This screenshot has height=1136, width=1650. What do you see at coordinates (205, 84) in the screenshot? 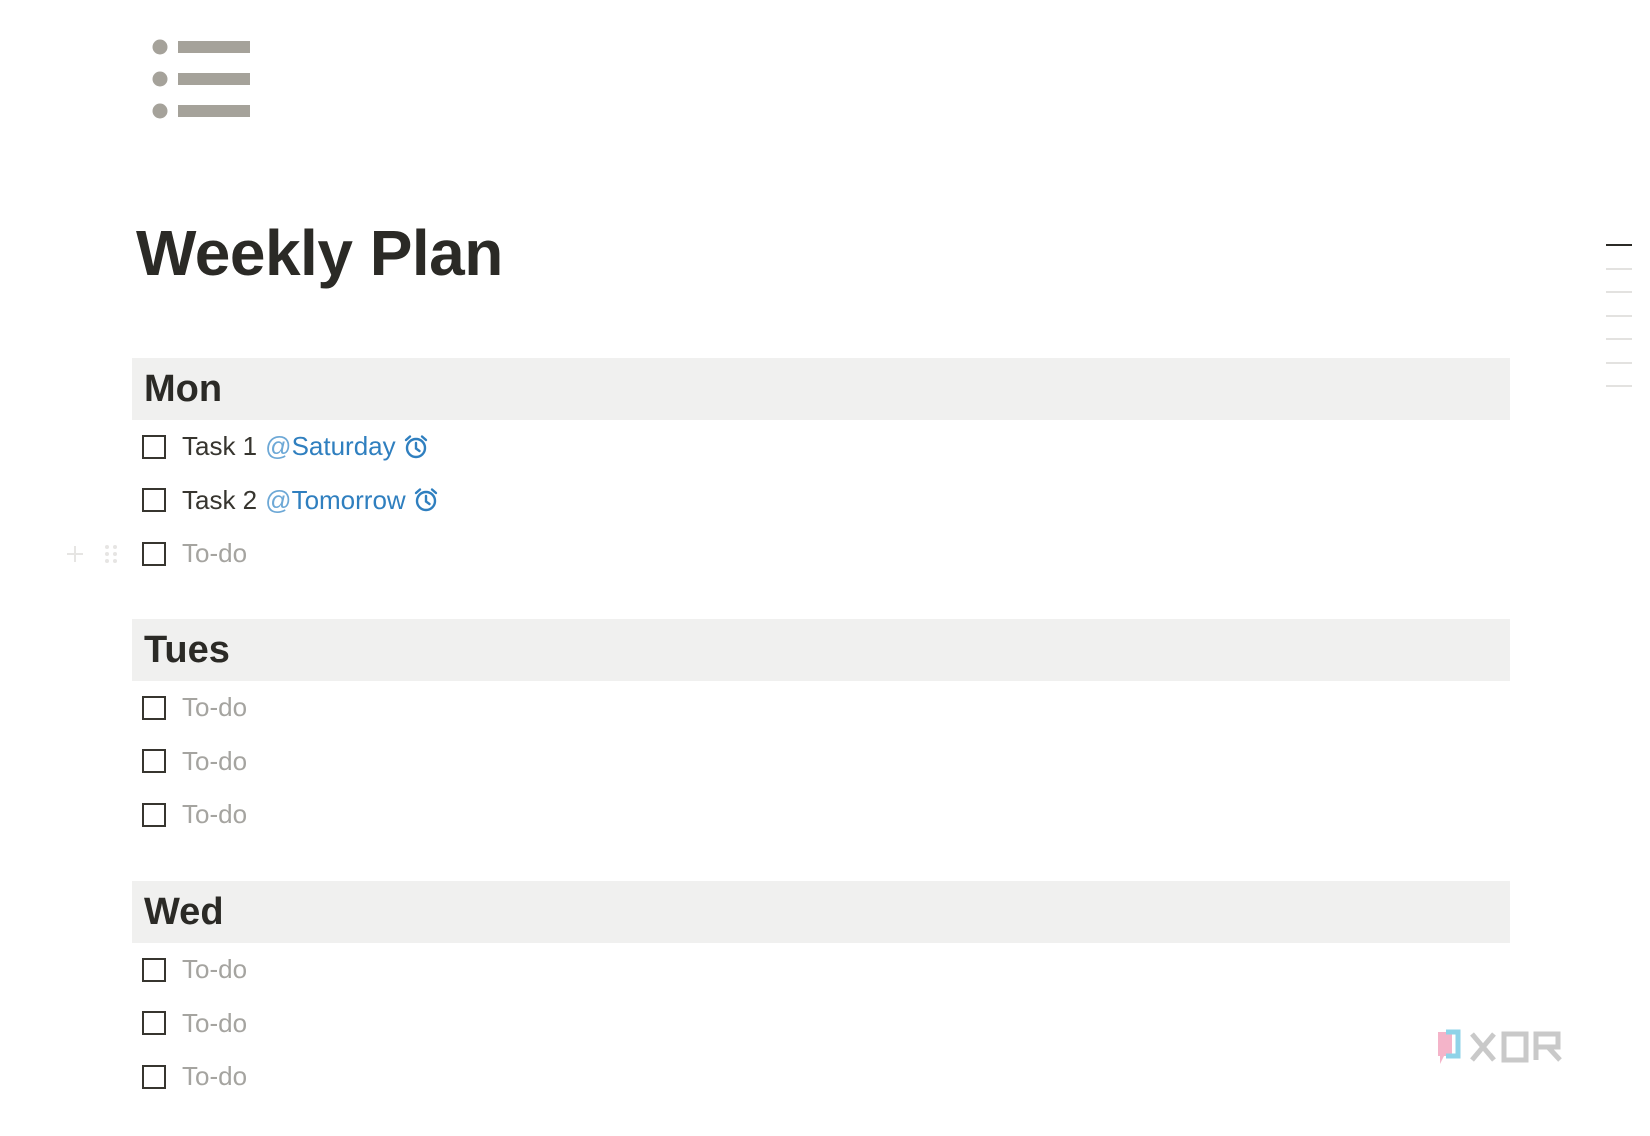
I see `bulleted-list-icon` at bounding box center [205, 84].